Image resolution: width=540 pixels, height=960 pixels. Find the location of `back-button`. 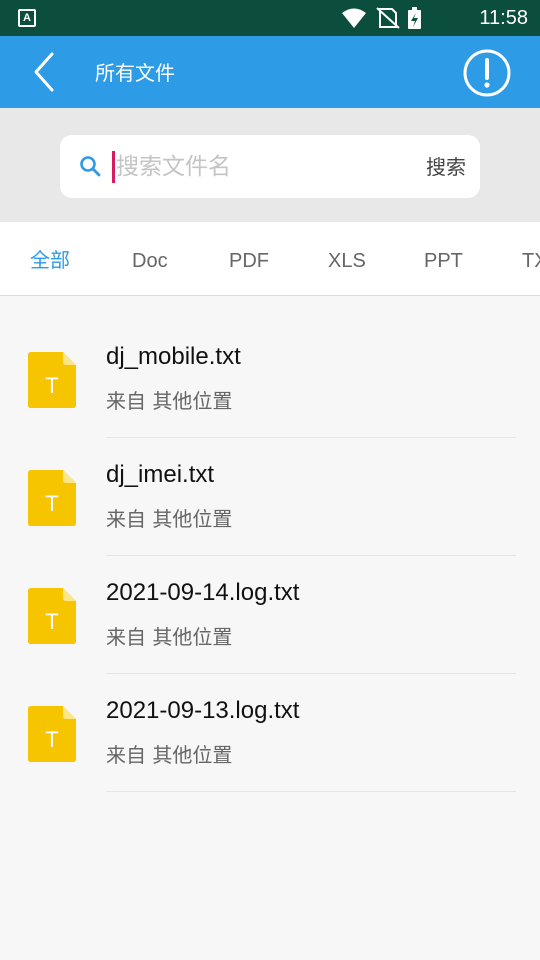

back-button is located at coordinates (44, 72).